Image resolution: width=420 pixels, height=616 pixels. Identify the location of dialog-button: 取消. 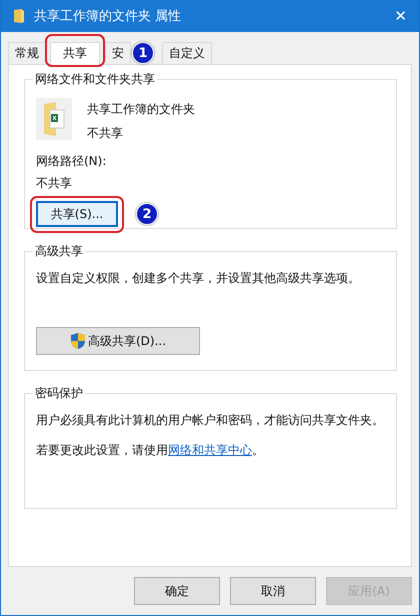
(273, 591).